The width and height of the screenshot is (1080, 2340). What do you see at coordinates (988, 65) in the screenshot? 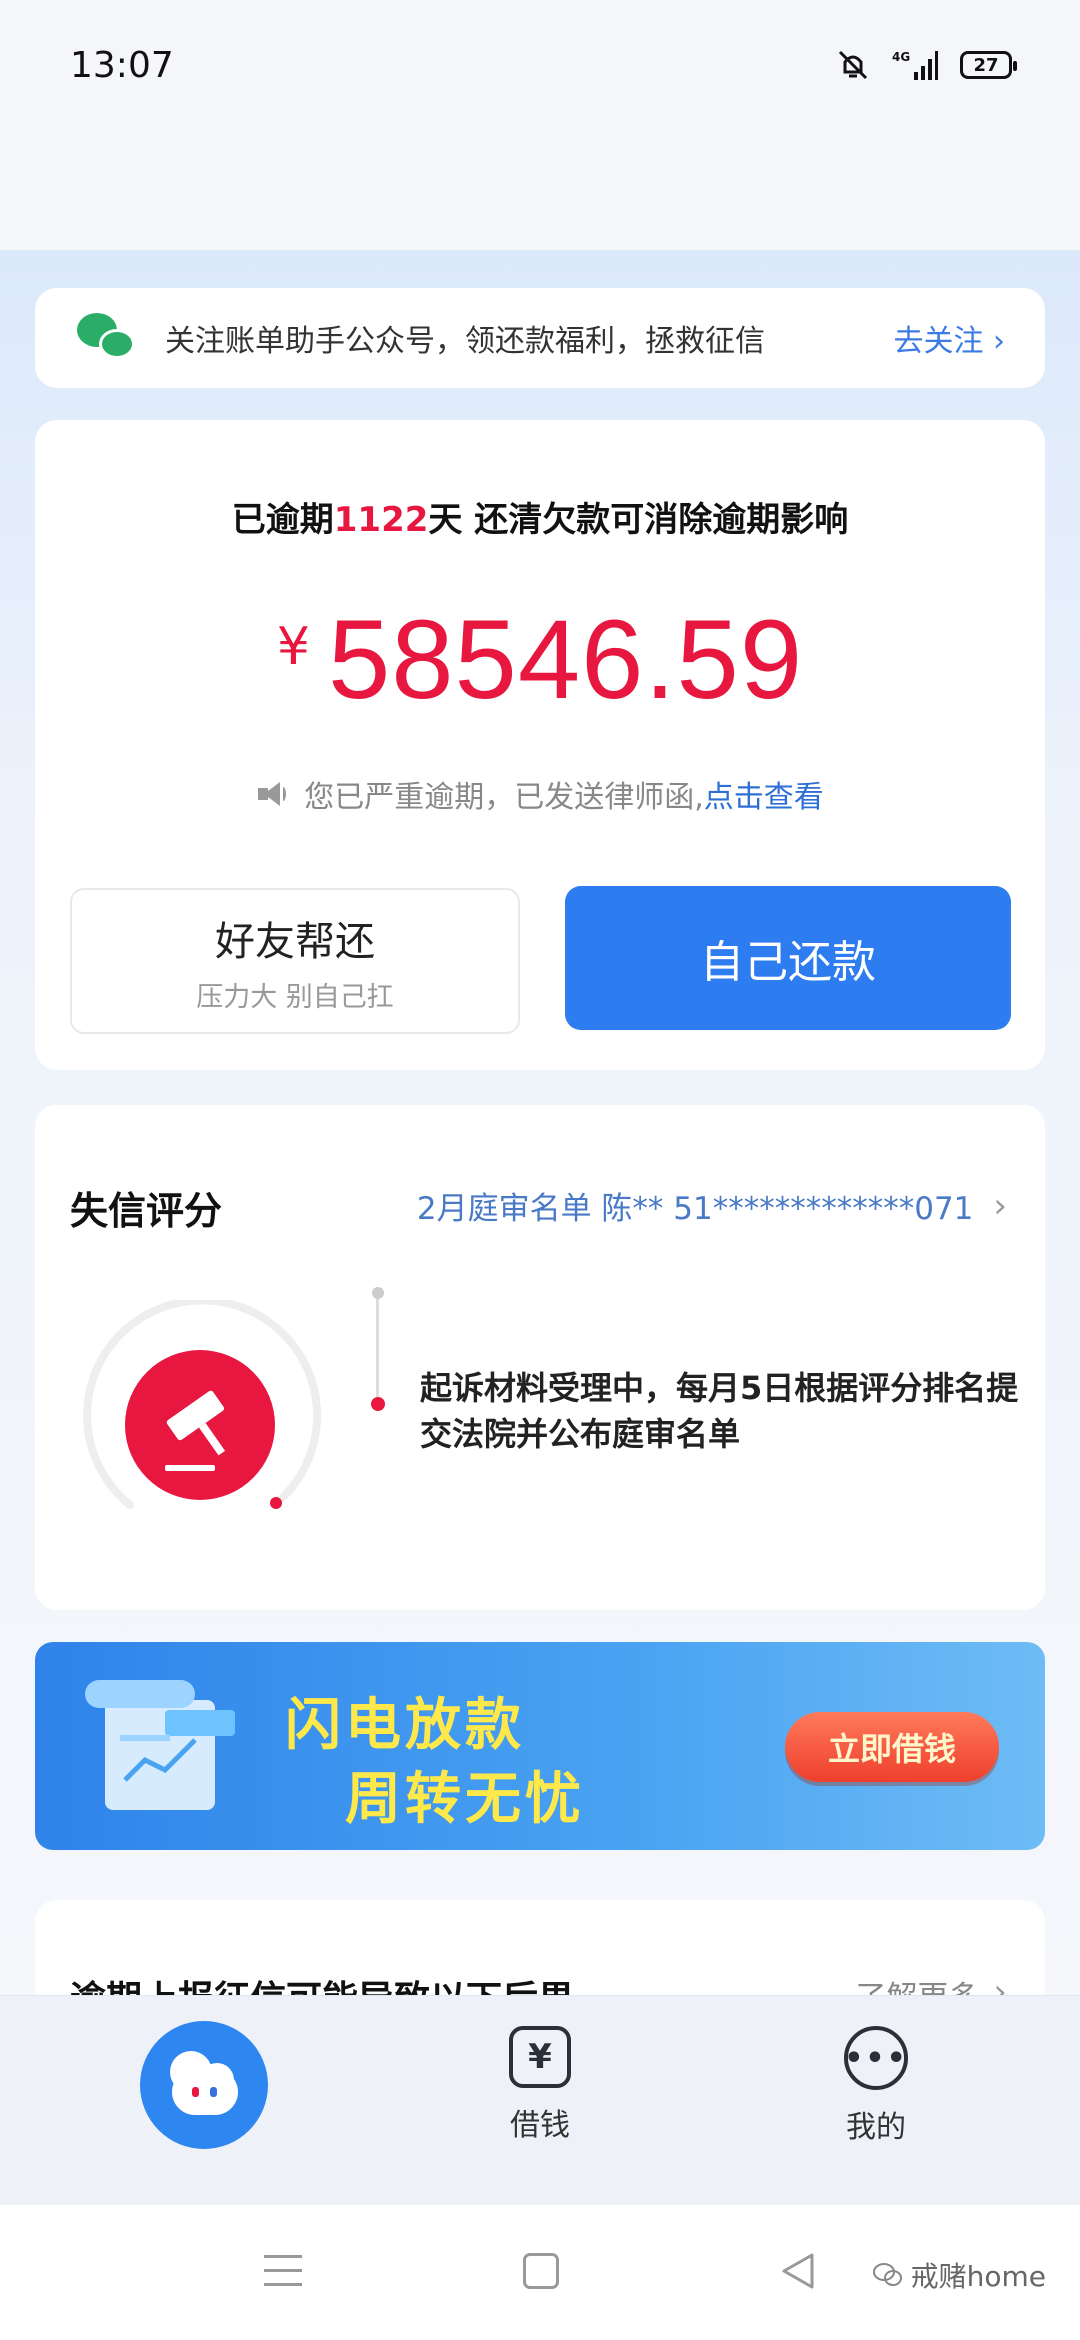
I see `battery-icon: 27` at bounding box center [988, 65].